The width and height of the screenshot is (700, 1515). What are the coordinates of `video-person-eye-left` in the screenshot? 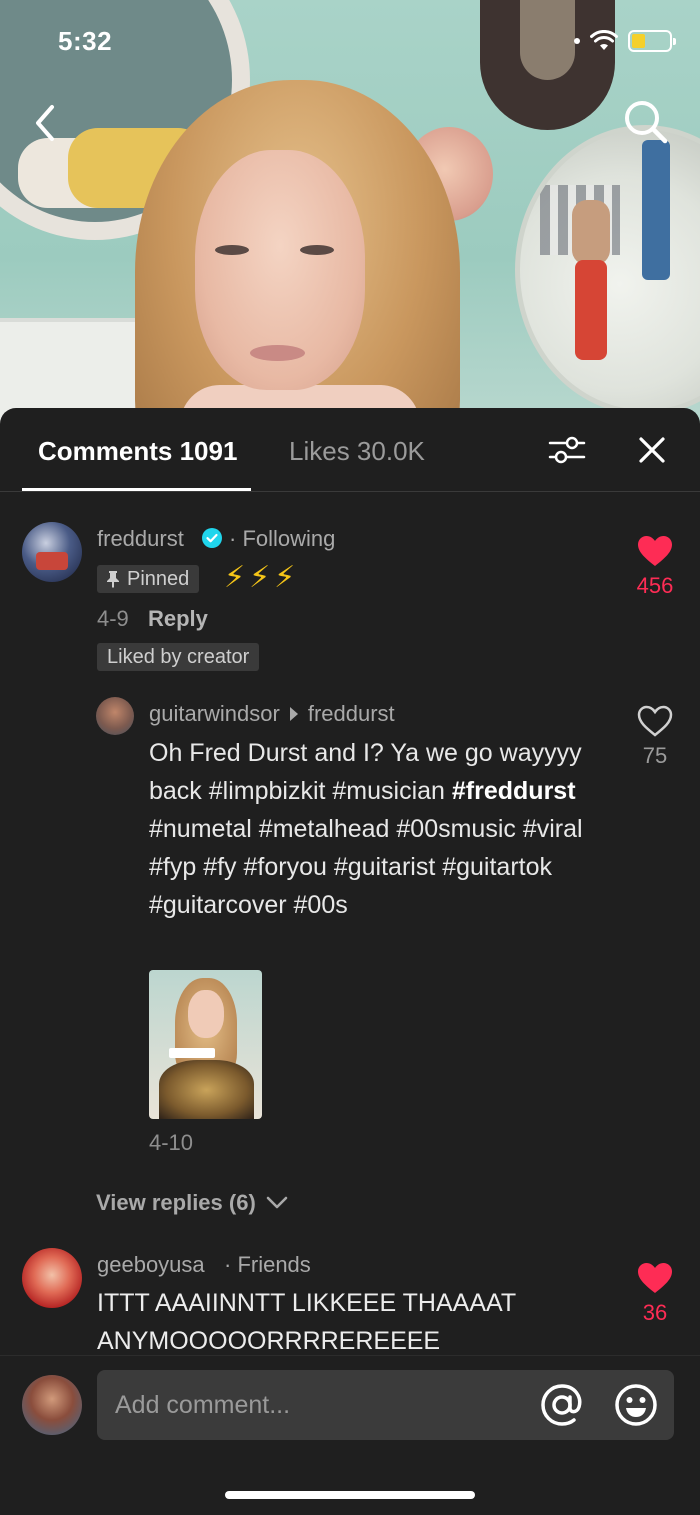 It's located at (232, 250).